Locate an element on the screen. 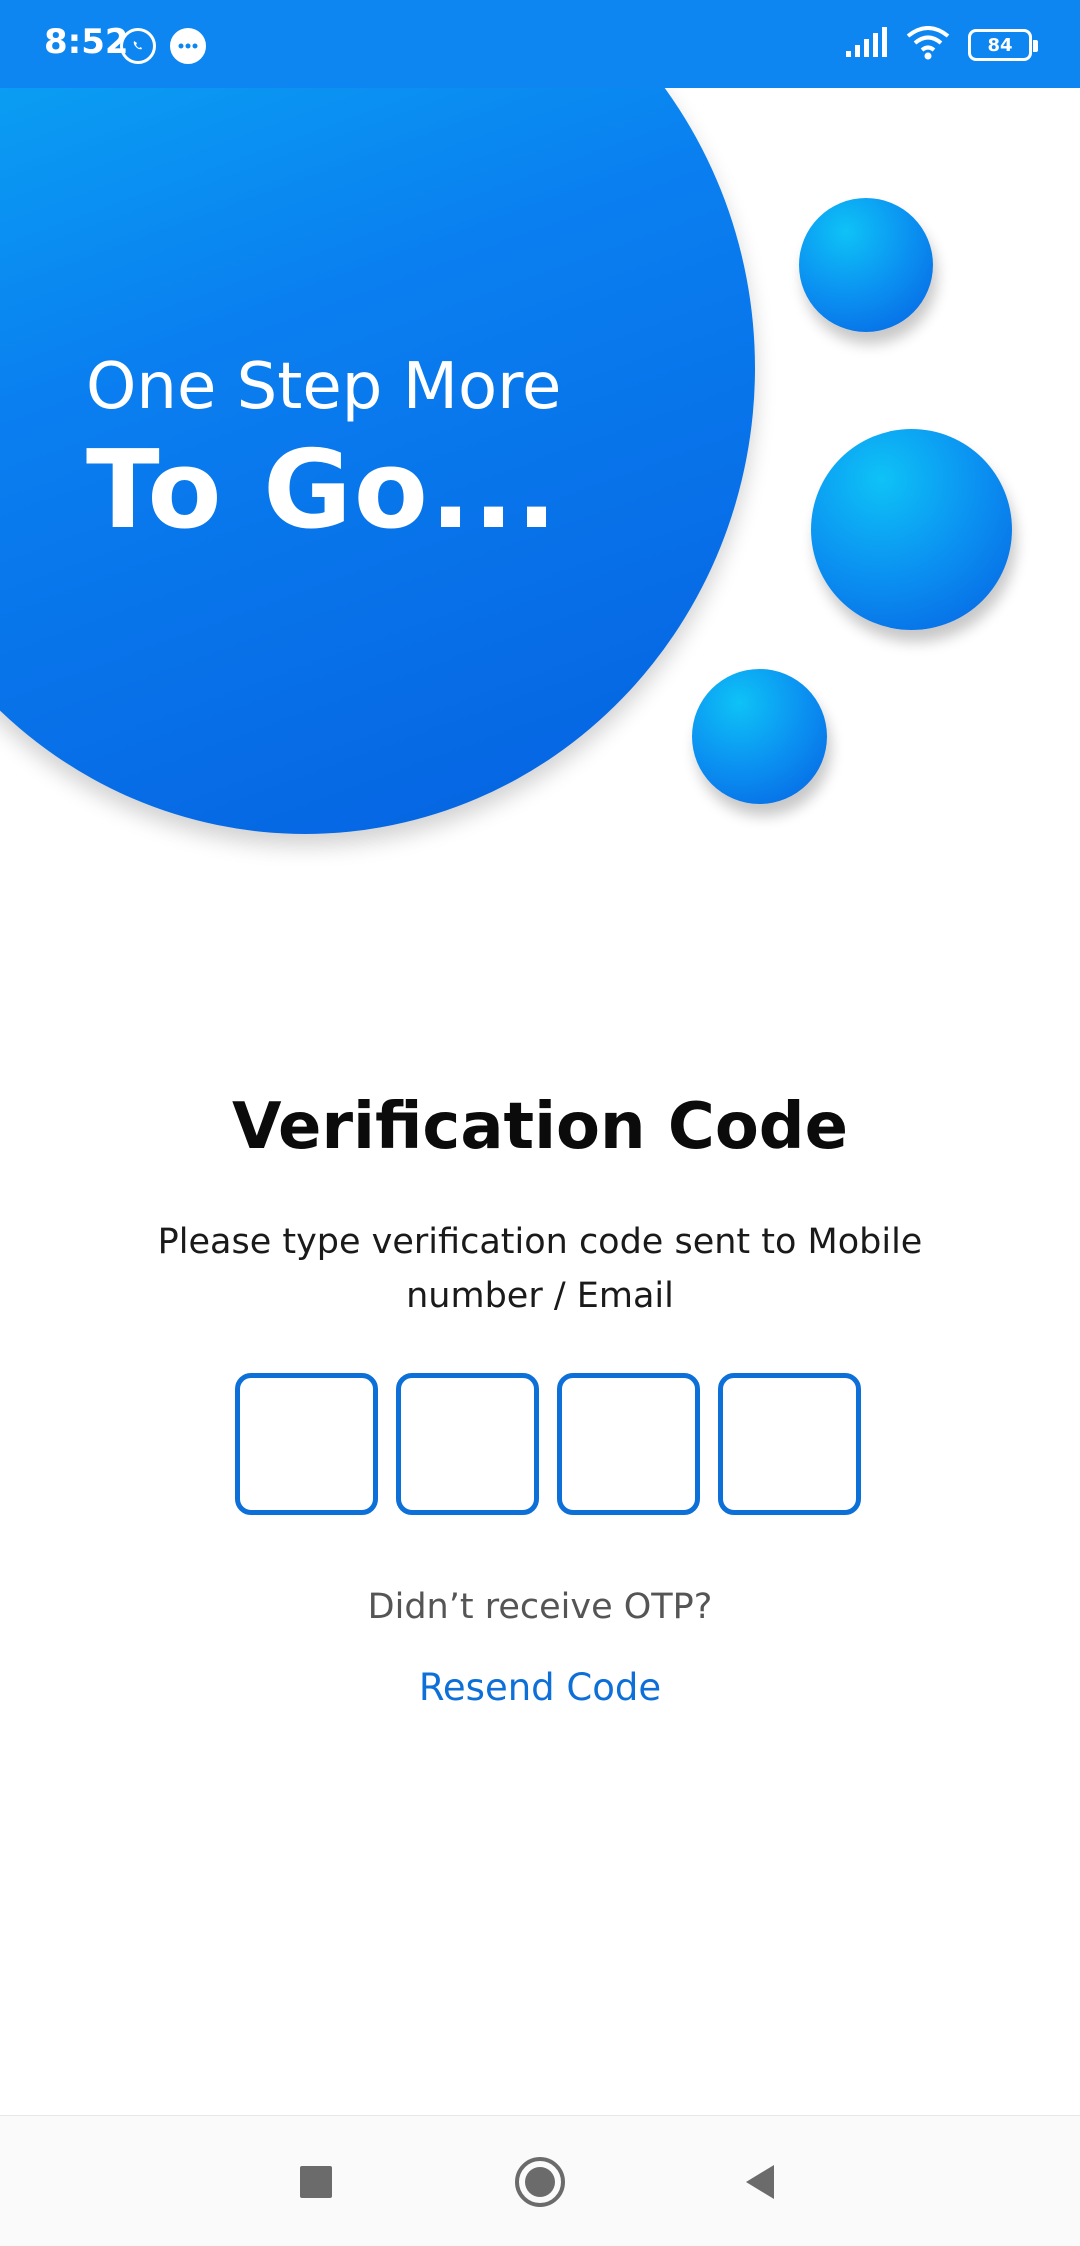 The height and width of the screenshot is (2246, 1080). back-button is located at coordinates (760, 2182).